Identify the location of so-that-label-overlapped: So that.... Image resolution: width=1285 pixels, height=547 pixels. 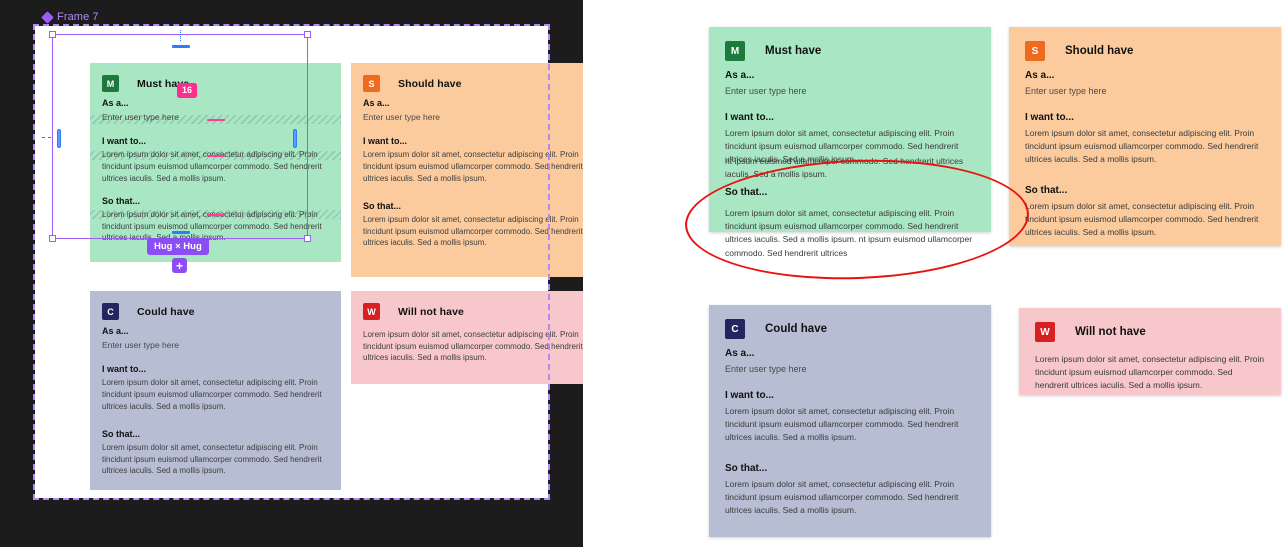
(746, 192).